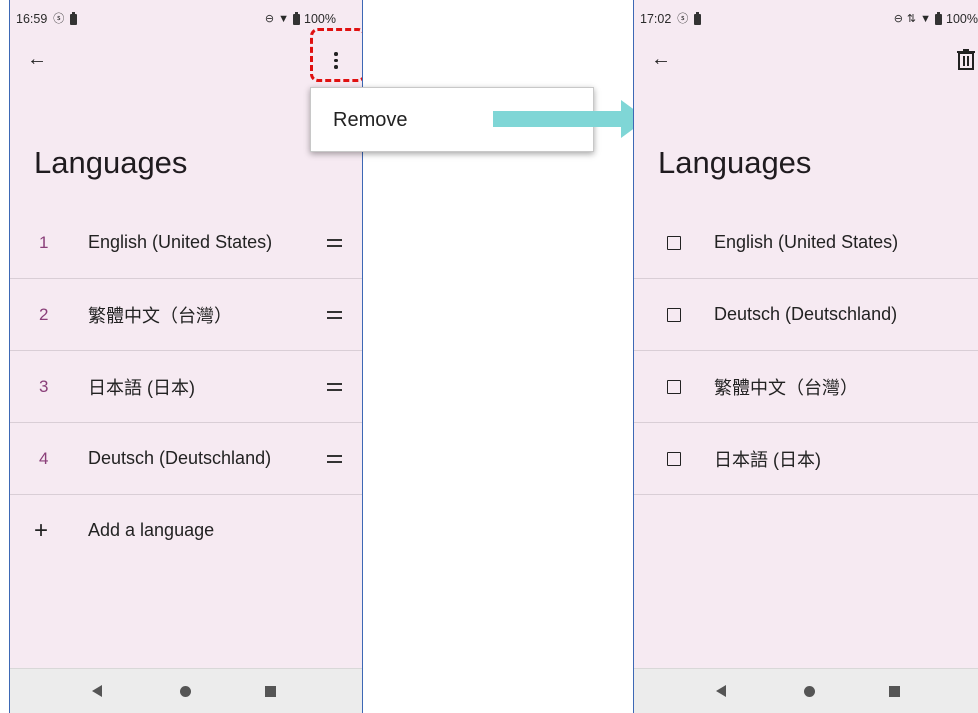 The width and height of the screenshot is (978, 713). I want to click on language-row: 3 日本語 (日本), so click(186, 387).